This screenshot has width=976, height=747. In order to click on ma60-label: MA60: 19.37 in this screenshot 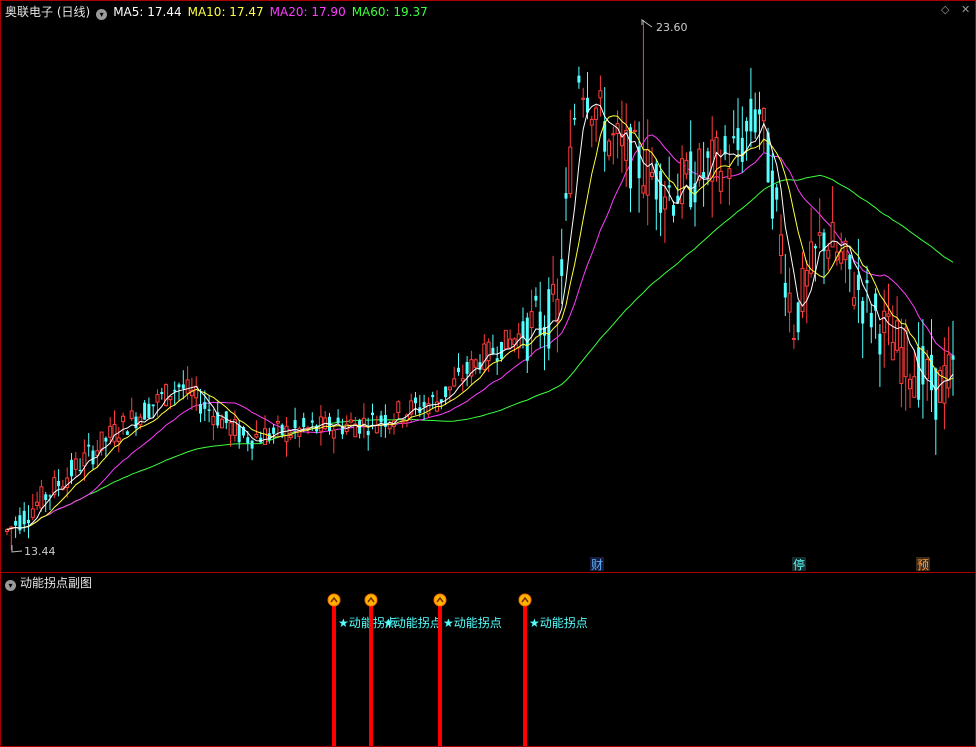, I will do `click(389, 12)`.